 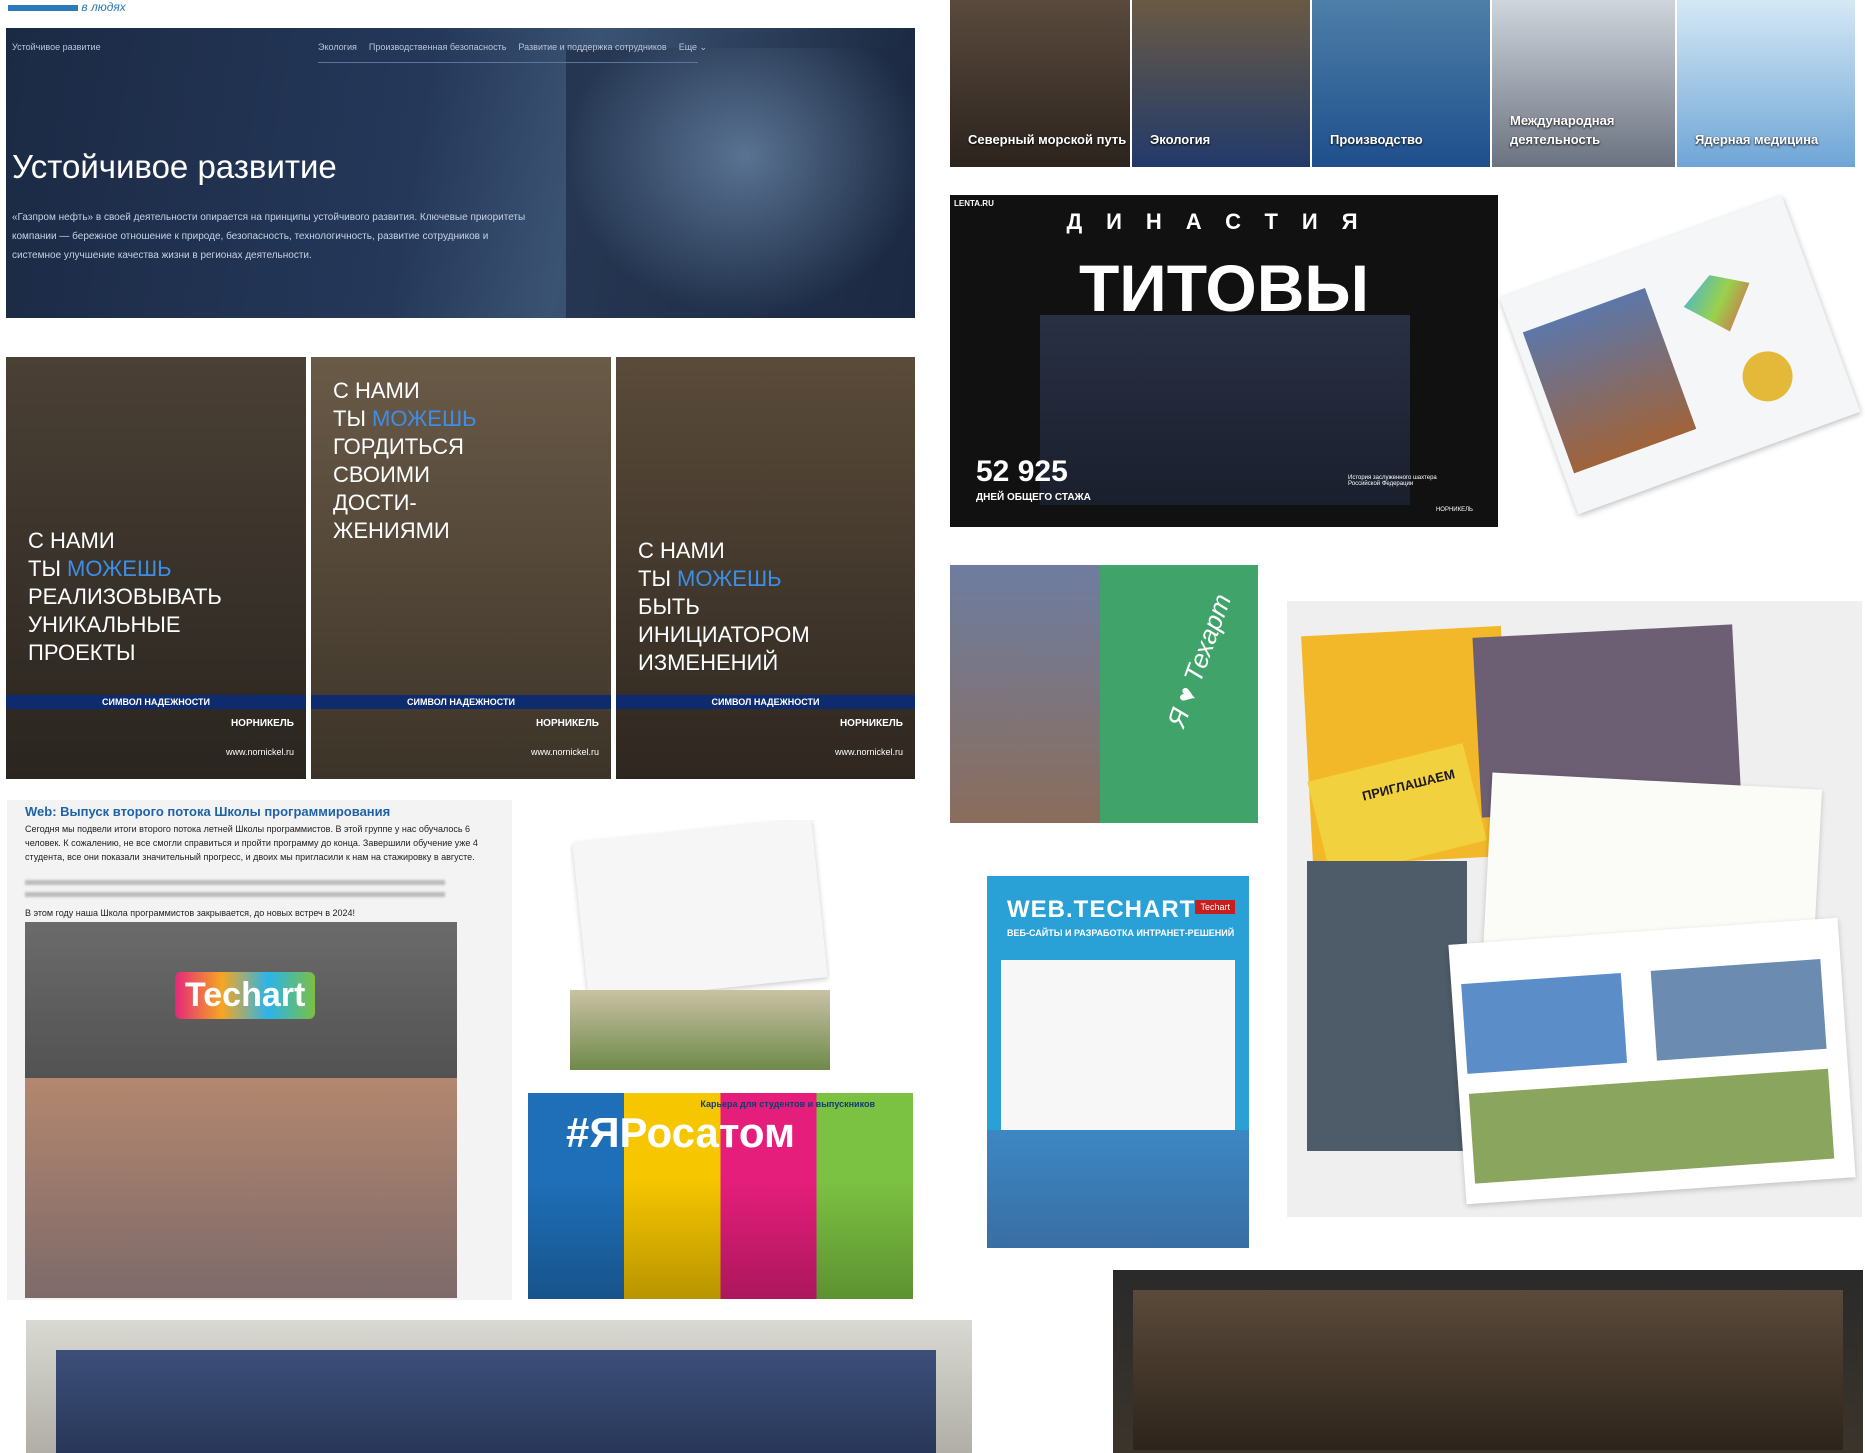 I want to click on people-group, so click(x=241, y=1188).